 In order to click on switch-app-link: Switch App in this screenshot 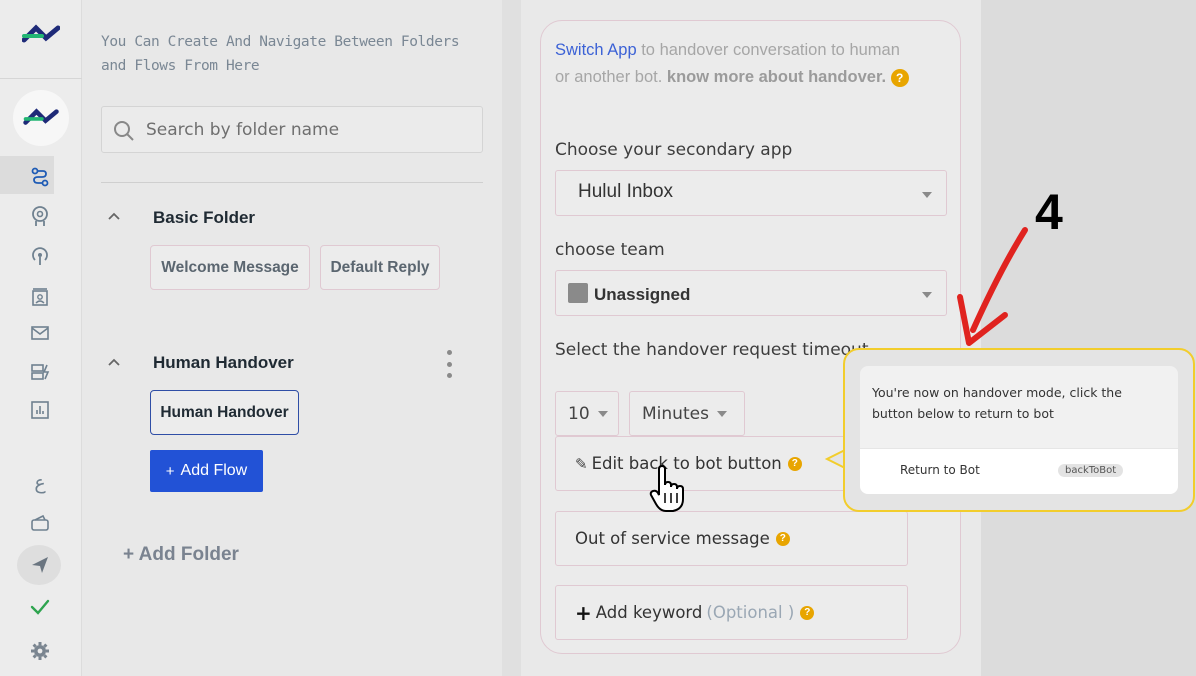, I will do `click(596, 50)`.